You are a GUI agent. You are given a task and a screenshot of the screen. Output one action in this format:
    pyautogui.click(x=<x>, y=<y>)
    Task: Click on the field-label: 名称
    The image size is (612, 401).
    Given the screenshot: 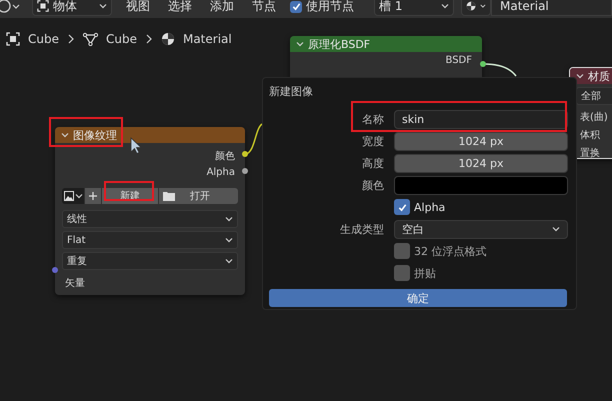 What is the action you would take?
    pyautogui.click(x=372, y=119)
    